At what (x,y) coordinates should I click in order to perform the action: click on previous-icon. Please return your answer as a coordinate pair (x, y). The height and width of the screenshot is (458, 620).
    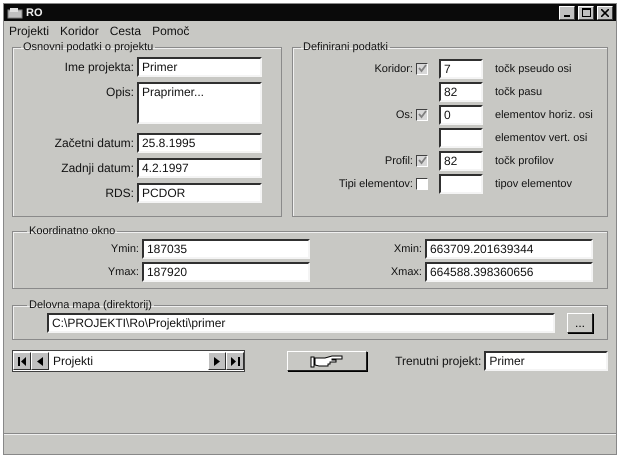
    Looking at the image, I should click on (40, 361).